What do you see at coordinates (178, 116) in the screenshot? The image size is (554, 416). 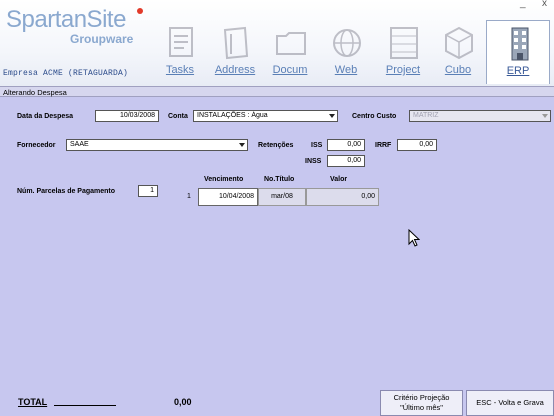 I see `conta-label: Conta` at bounding box center [178, 116].